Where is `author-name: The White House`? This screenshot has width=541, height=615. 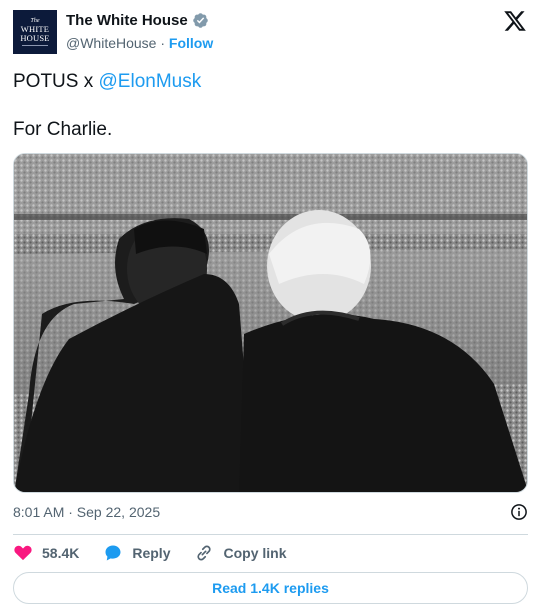
author-name: The White House is located at coordinates (127, 20).